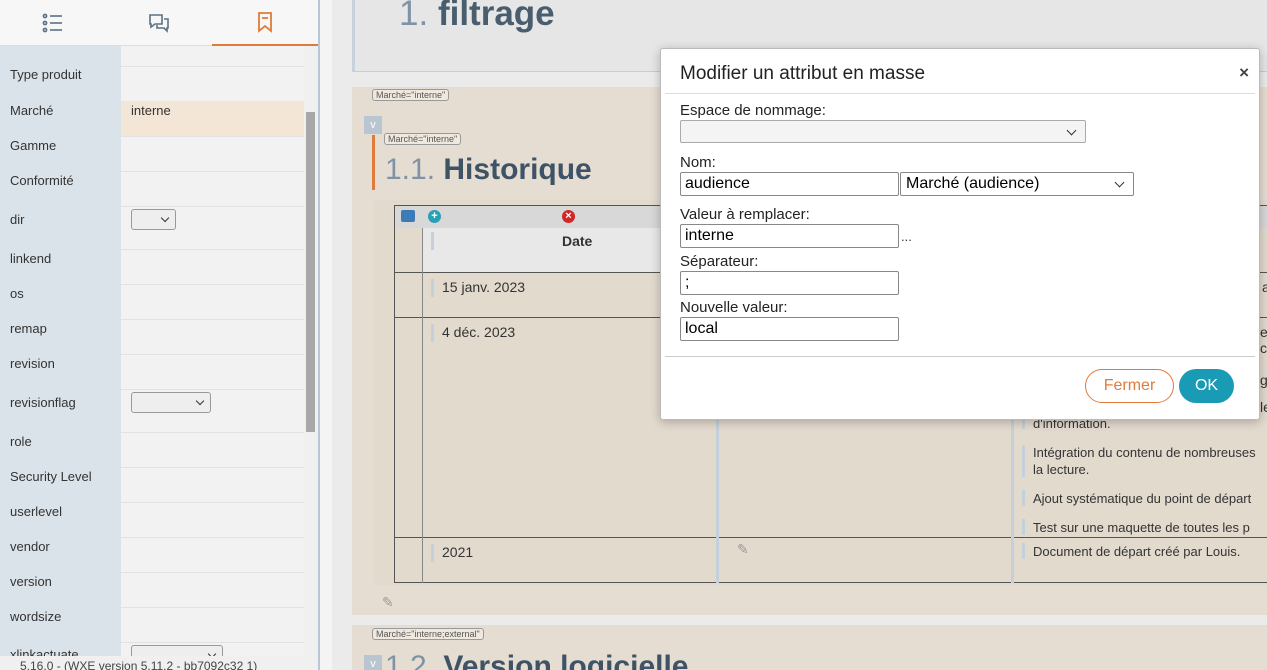 This screenshot has width=1267, height=670. I want to click on dialog-title: Modifier un attribut en masse, so click(803, 73).